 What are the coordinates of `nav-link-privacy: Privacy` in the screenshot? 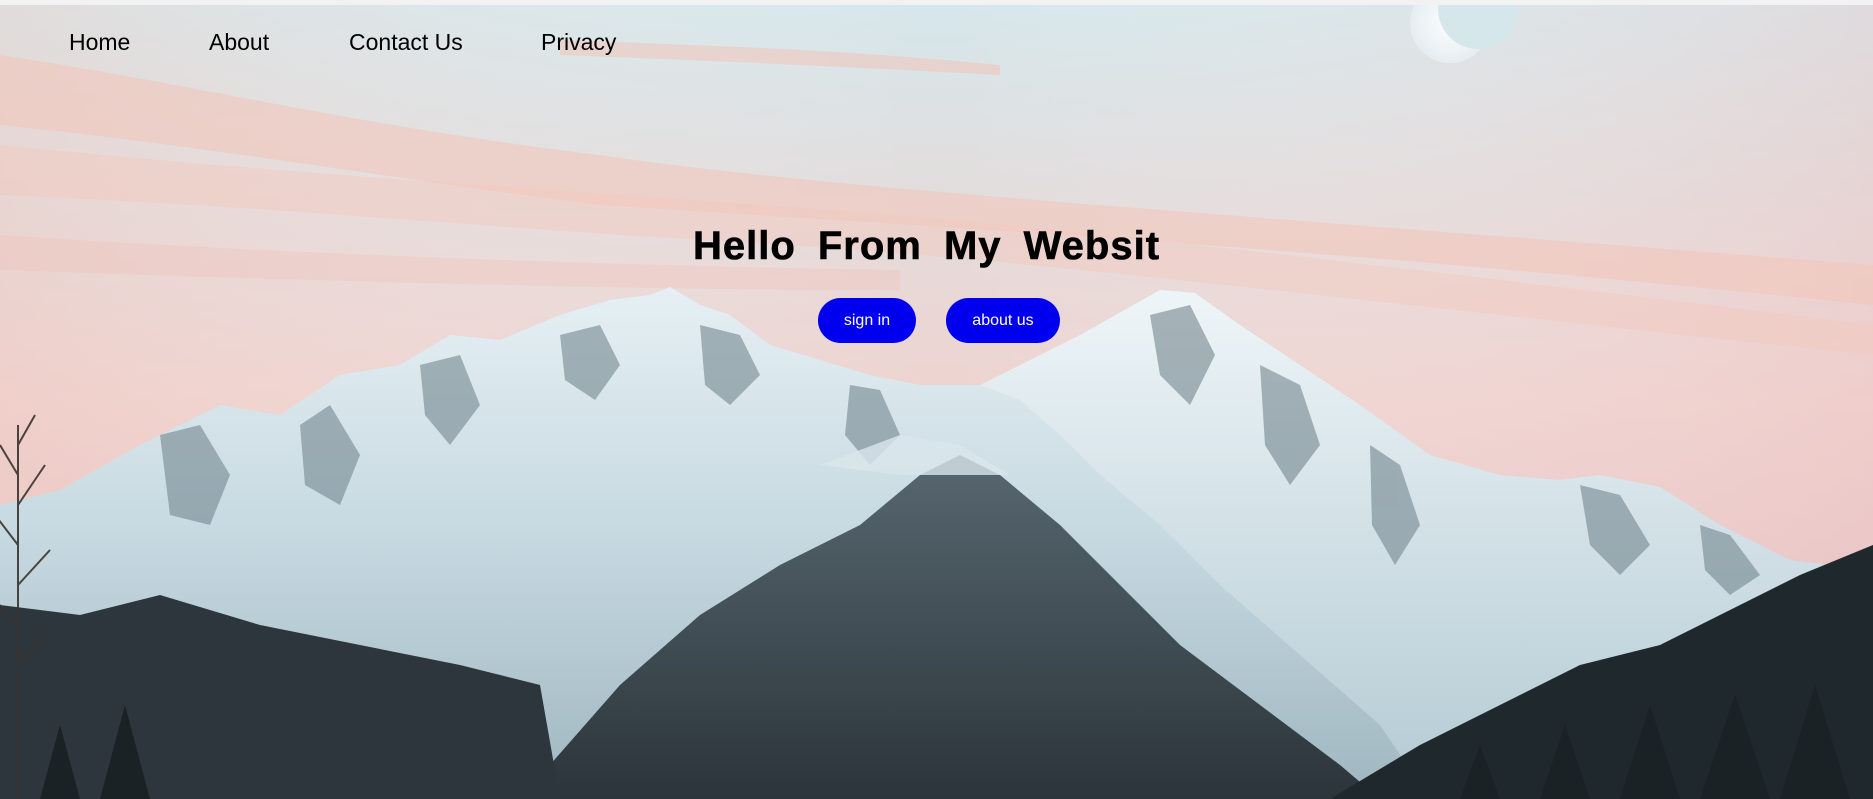 It's located at (578, 42).